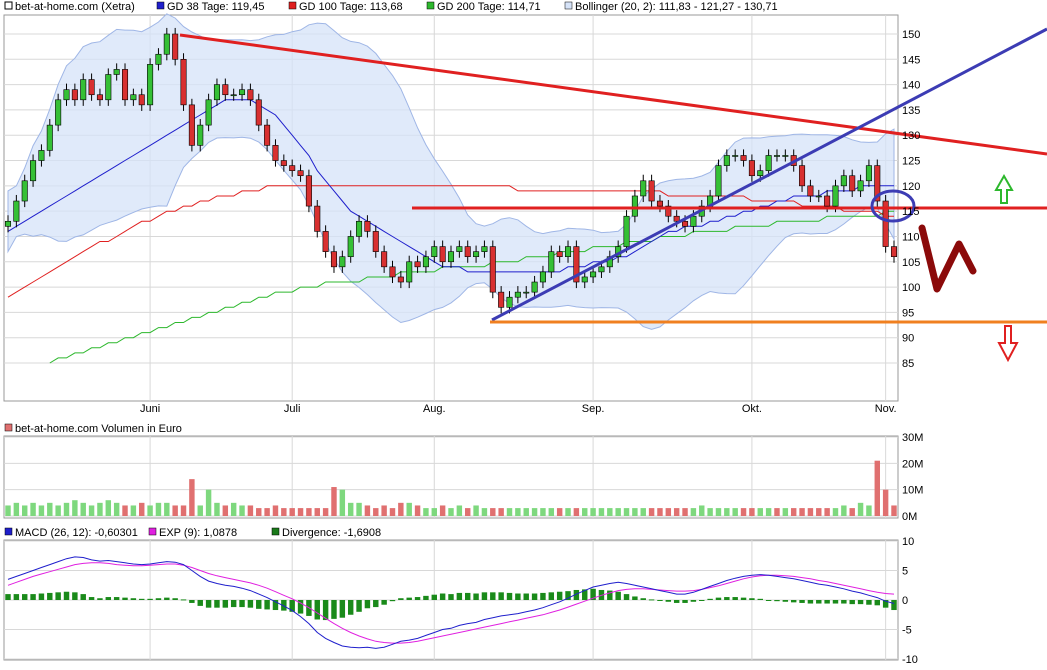 The image size is (1047, 670). What do you see at coordinates (910, 601) in the screenshot?
I see `macd-axis-labels: 10 5 0 -5 -10` at bounding box center [910, 601].